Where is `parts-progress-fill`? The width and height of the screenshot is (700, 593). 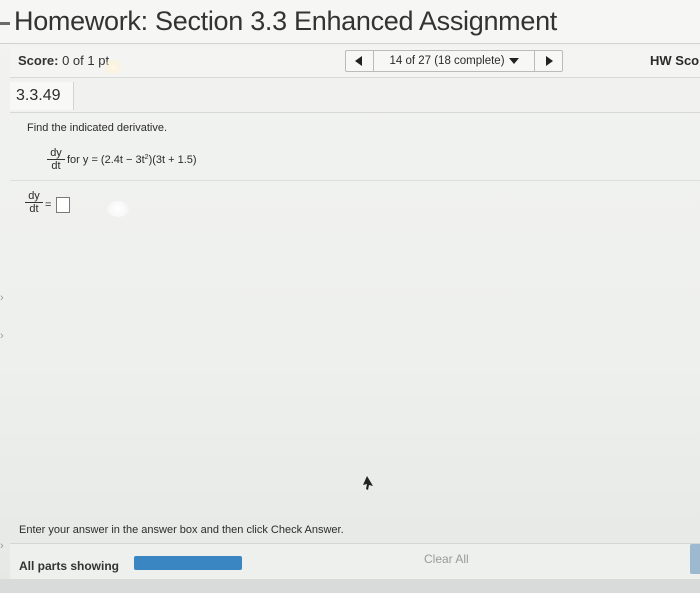
parts-progress-fill is located at coordinates (188, 563).